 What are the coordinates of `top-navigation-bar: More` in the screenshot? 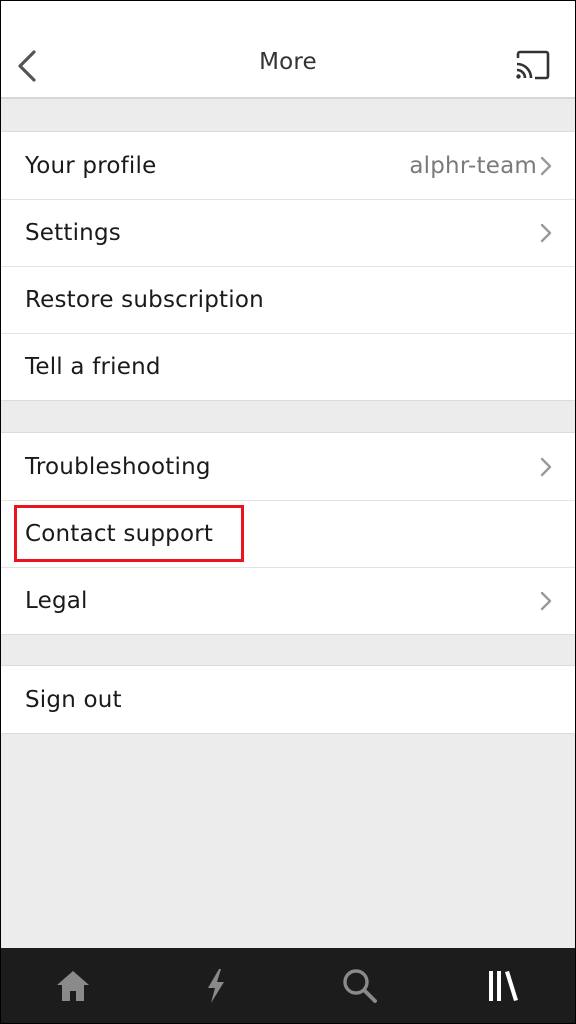 It's located at (288, 50).